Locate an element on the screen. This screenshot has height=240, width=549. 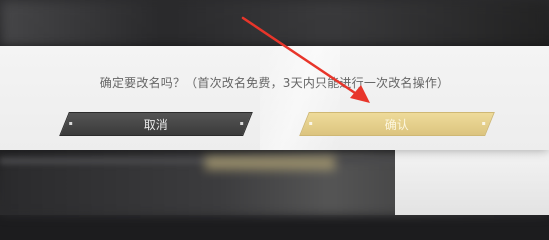
red-arrow-shaft is located at coordinates (302, 57).